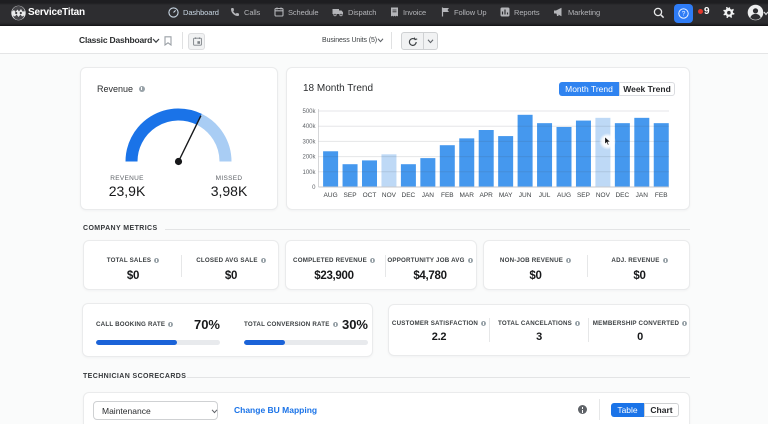  What do you see at coordinates (309, 158) in the screenshot?
I see `svg-text: 200k` at bounding box center [309, 158].